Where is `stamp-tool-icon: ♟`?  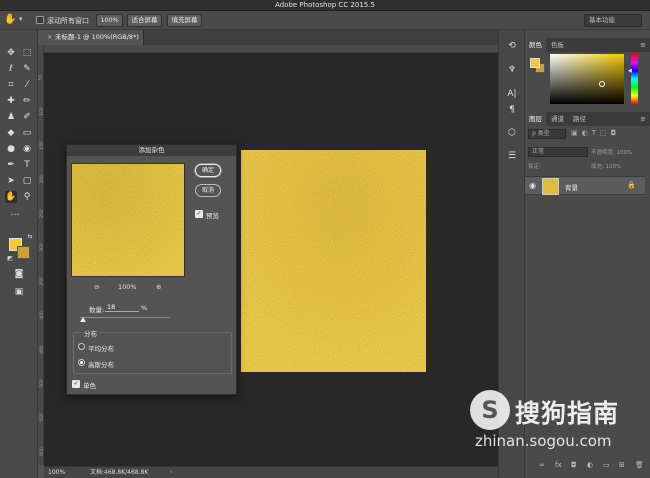
stamp-tool-icon: ♟ is located at coordinates (11, 117).